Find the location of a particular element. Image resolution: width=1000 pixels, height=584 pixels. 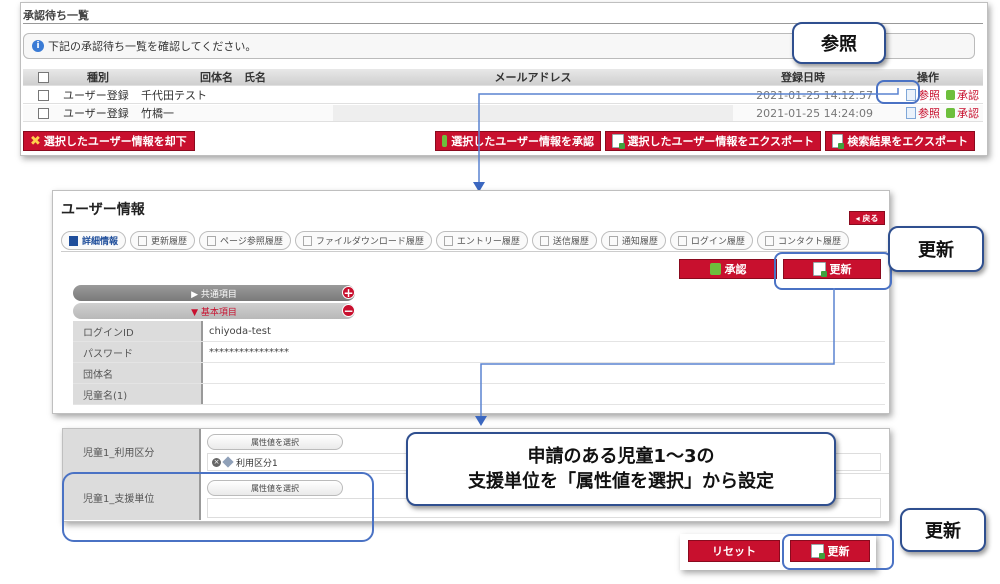

minus-icon: − is located at coordinates (348, 310).